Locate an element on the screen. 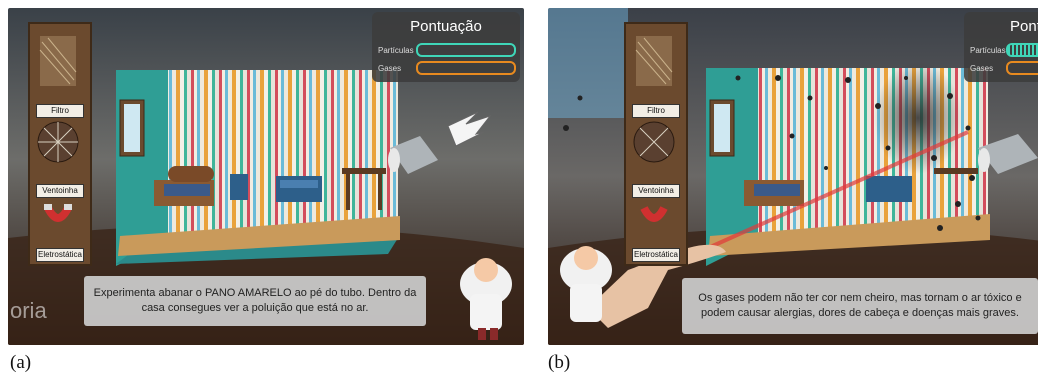 Image resolution: width=1038 pixels, height=380 pixels. score-panel: Pont Partículas Gases is located at coordinates (1001, 47).